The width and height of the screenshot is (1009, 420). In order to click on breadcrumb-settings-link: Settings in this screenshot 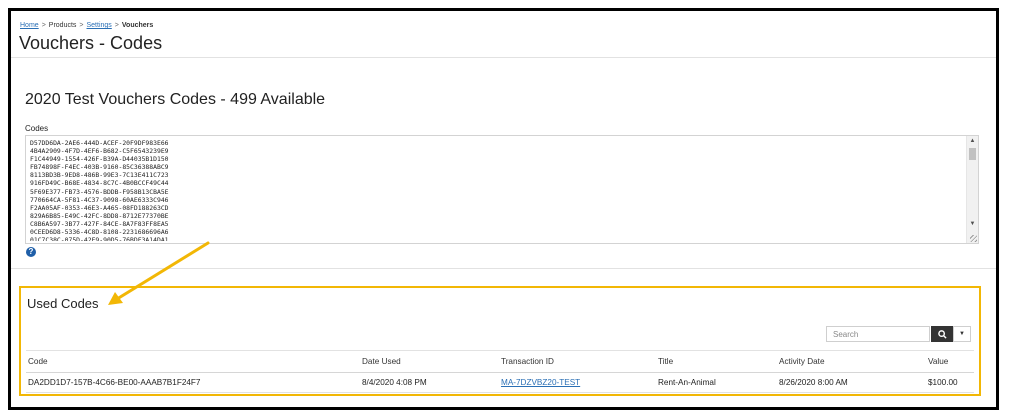, I will do `click(99, 25)`.